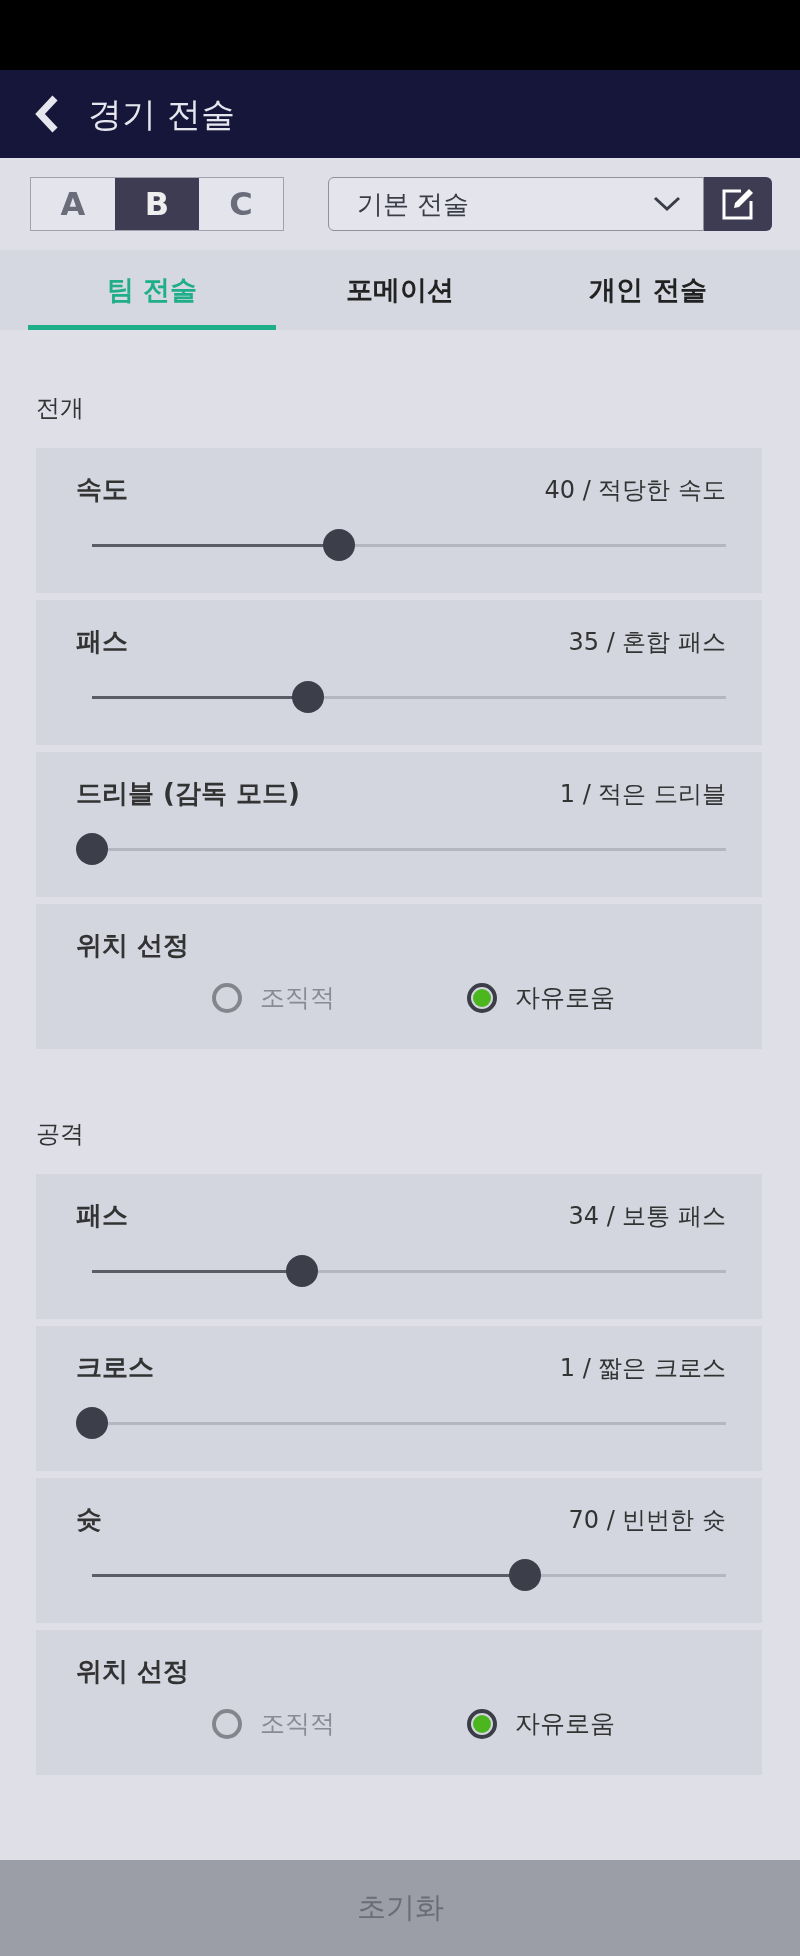 Image resolution: width=800 pixels, height=1956 pixels. Describe the element at coordinates (647, 1216) in the screenshot. I see `setting-value: 34 / 보통 패스` at that location.